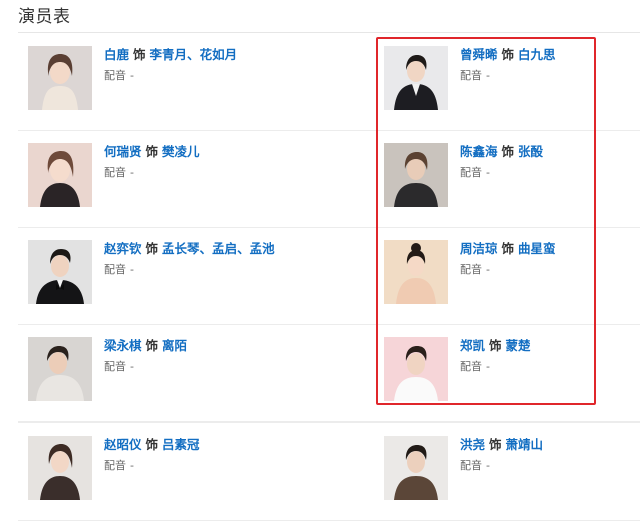 The height and width of the screenshot is (521, 640). What do you see at coordinates (181, 444) in the screenshot?
I see `role-link: 吕素冠` at bounding box center [181, 444].